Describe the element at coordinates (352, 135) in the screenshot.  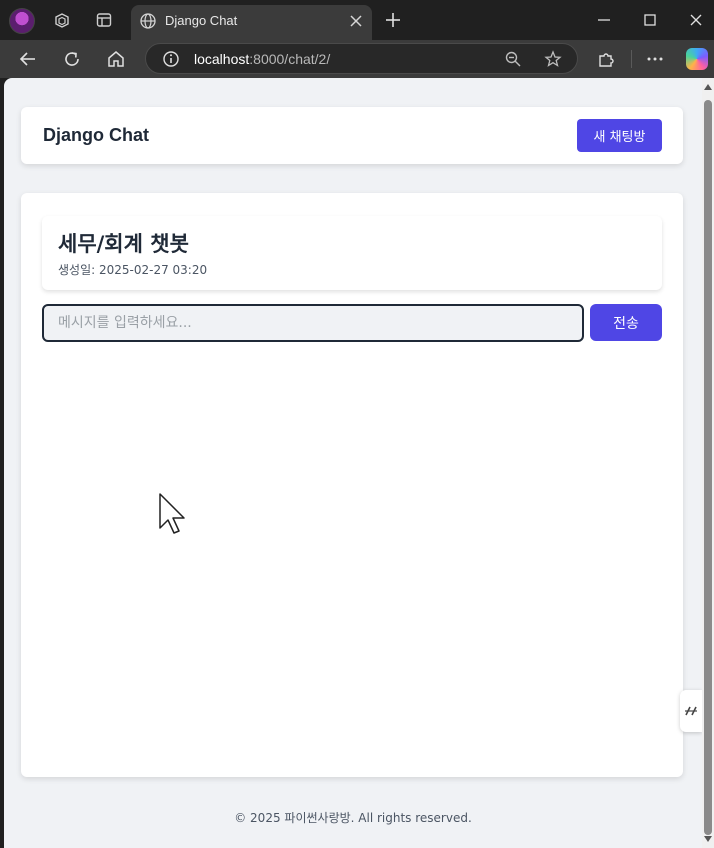
I see `site-header: Django Chat 새 채팅방` at that location.